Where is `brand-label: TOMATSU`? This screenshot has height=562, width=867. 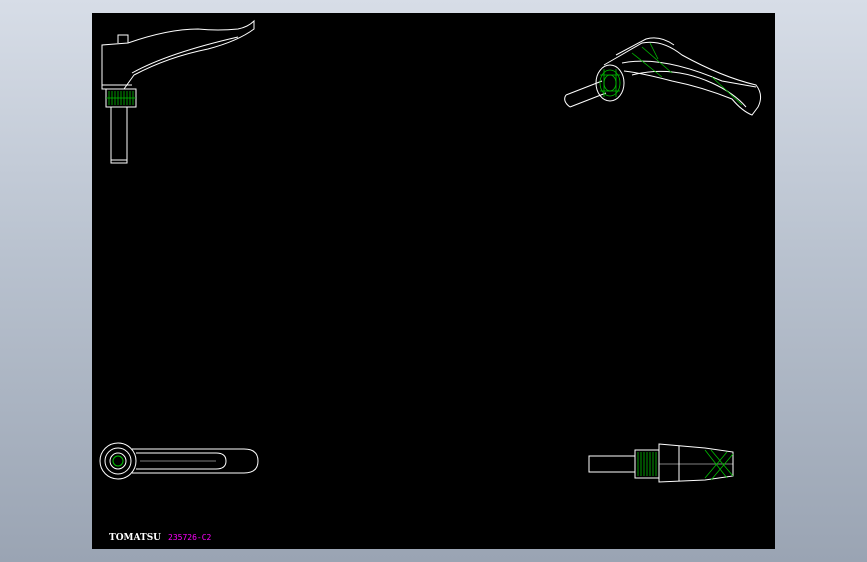 brand-label: TOMATSU is located at coordinates (135, 538).